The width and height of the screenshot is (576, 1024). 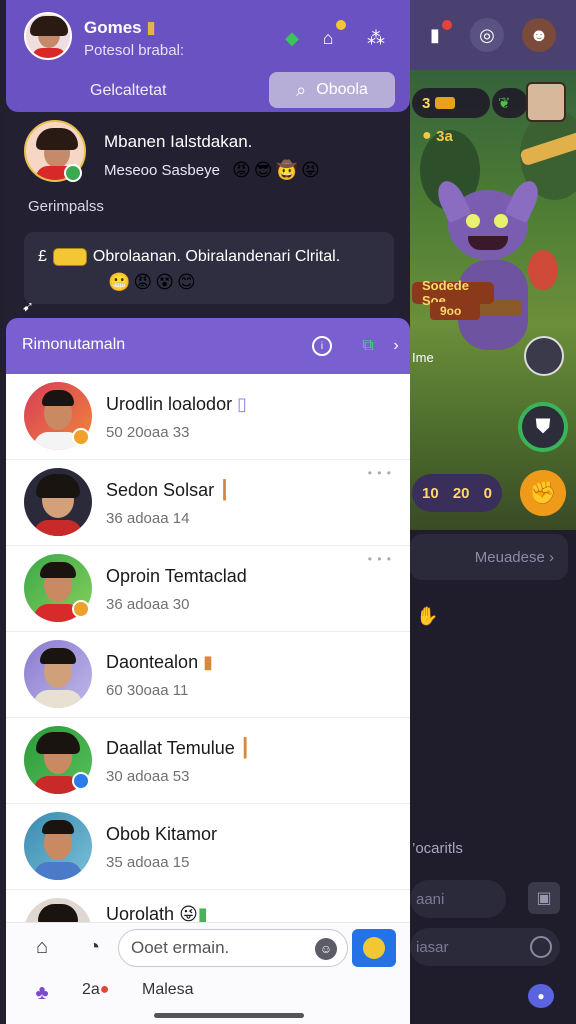 I want to click on emoji-icon: 😊, so click(x=186, y=282).